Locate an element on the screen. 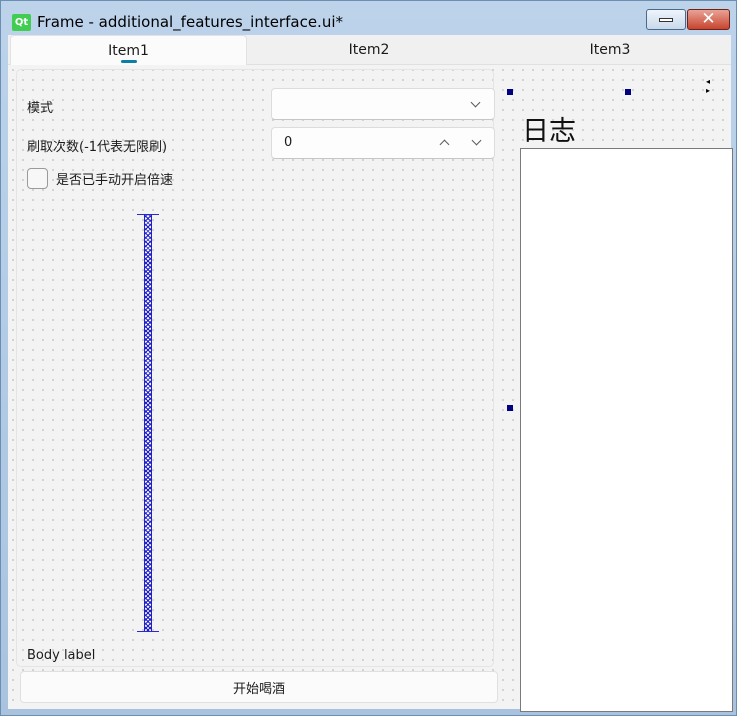  minimize-button is located at coordinates (666, 19).